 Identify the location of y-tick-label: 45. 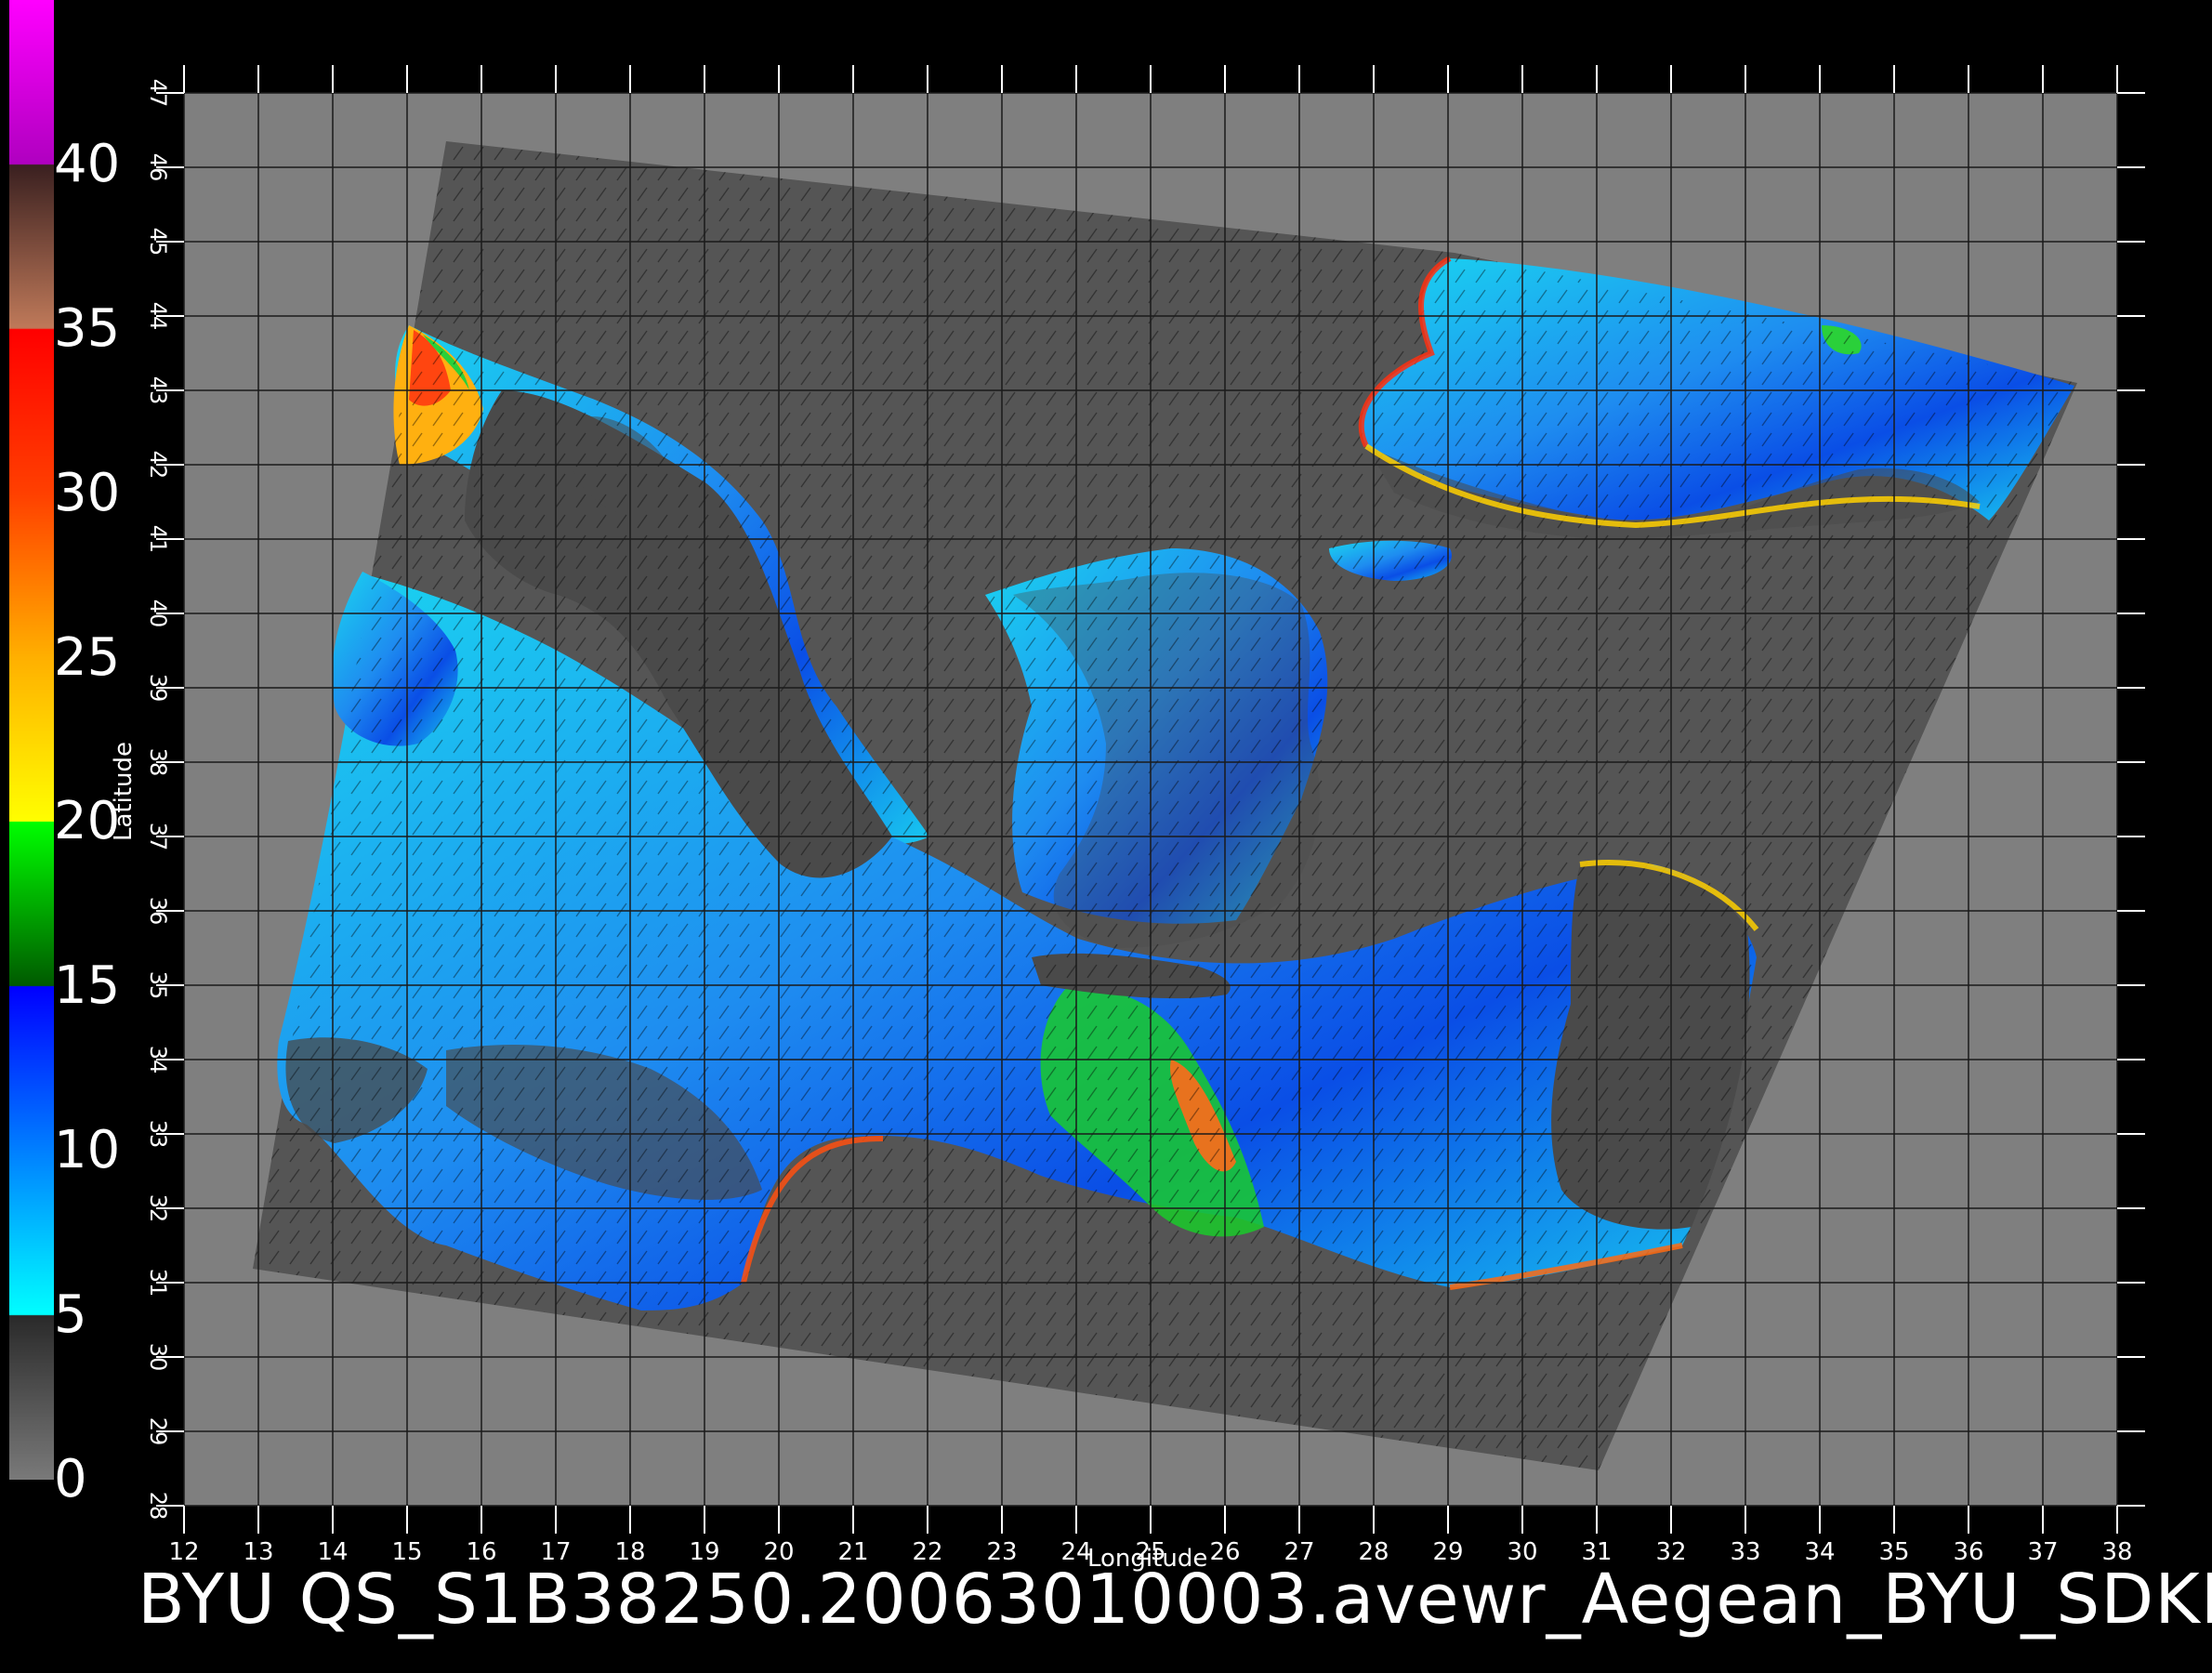
(158, 242).